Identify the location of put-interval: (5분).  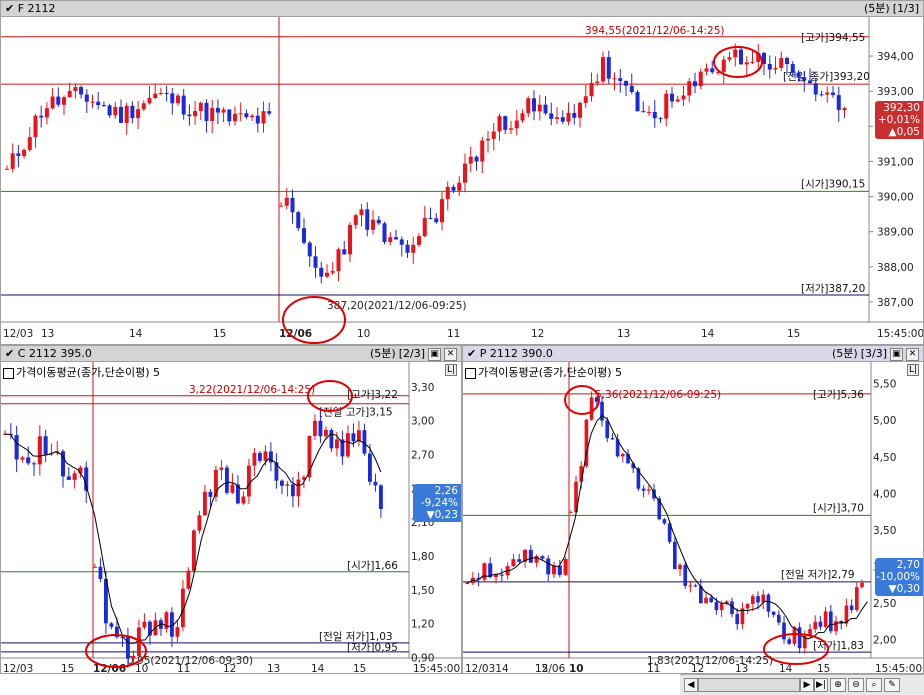
(845, 353).